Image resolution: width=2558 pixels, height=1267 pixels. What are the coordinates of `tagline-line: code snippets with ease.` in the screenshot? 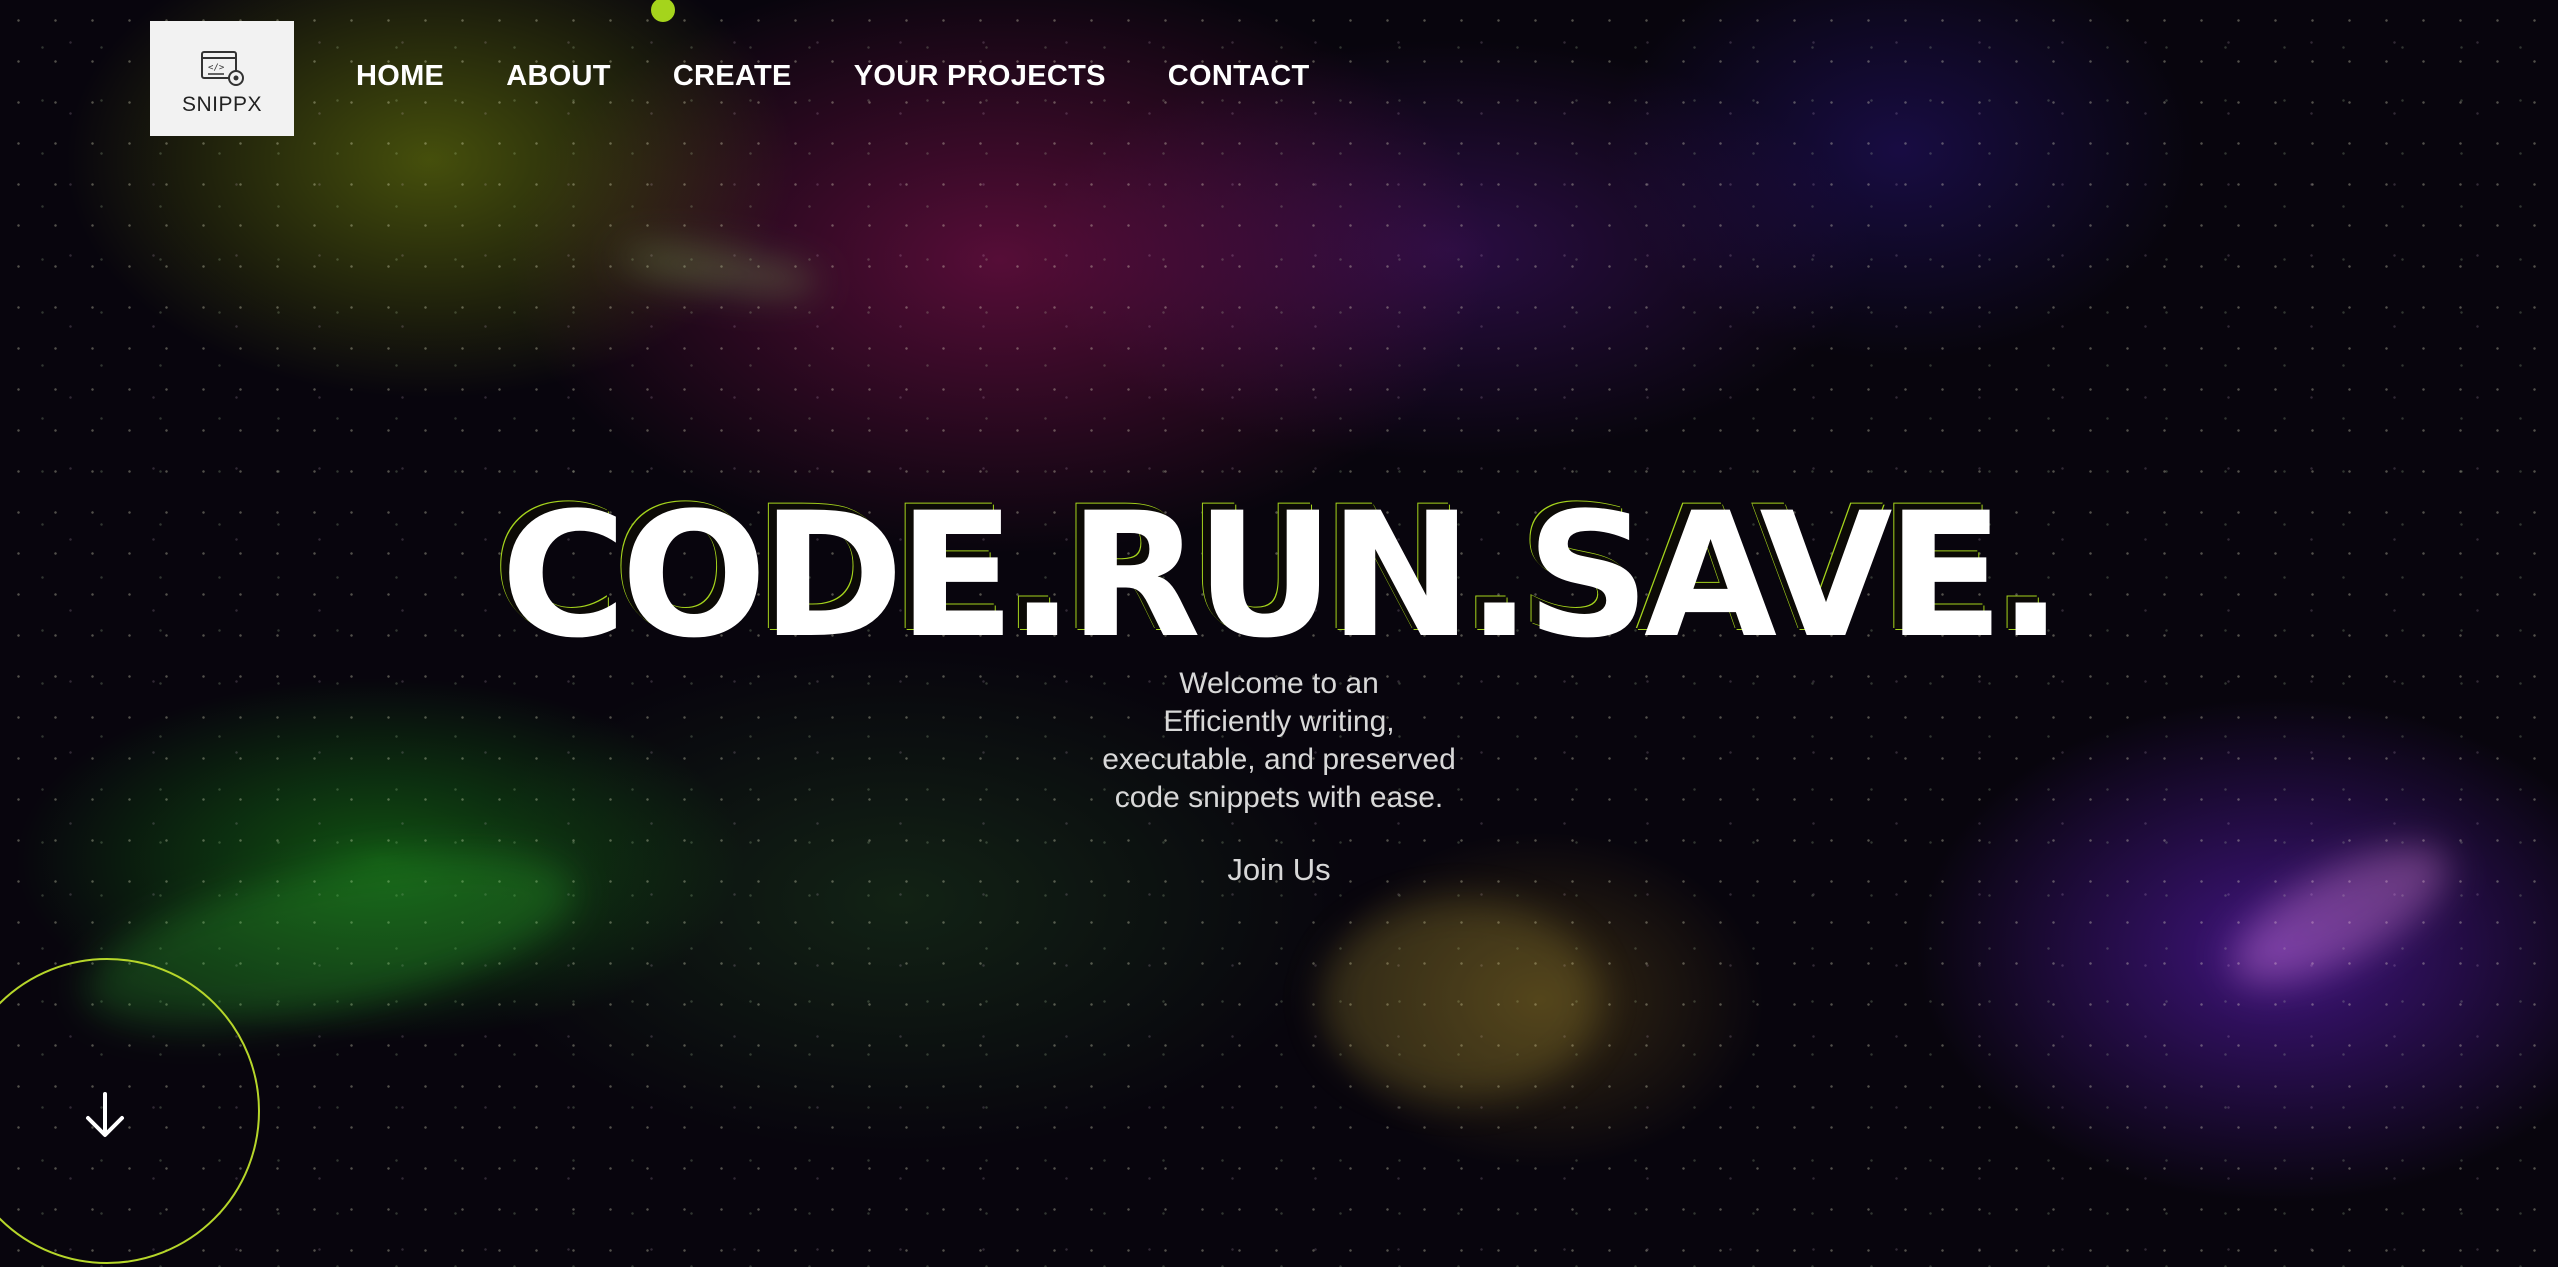 It's located at (1279, 797).